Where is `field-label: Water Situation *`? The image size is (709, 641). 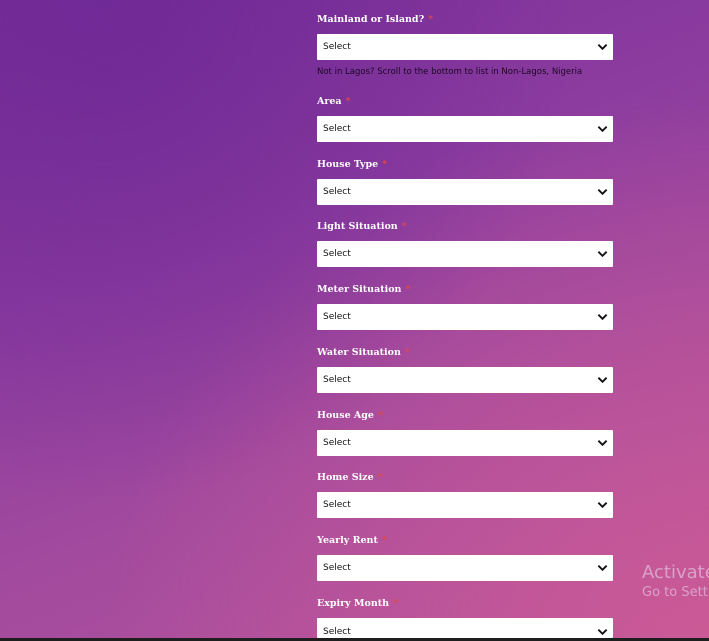 field-label: Water Situation * is located at coordinates (363, 352).